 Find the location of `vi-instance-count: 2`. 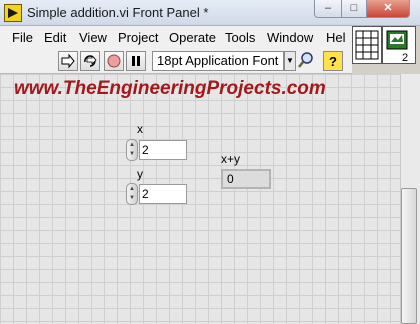

vi-instance-count: 2 is located at coordinates (405, 58).